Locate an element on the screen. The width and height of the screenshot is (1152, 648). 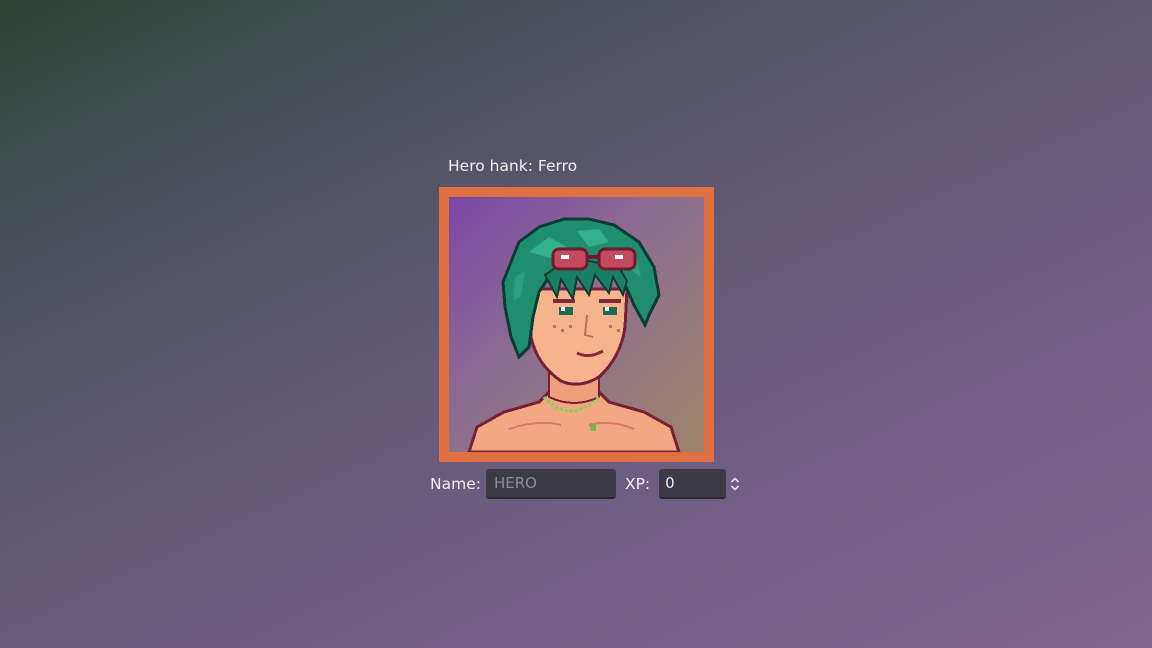
name-input is located at coordinates (550, 484).